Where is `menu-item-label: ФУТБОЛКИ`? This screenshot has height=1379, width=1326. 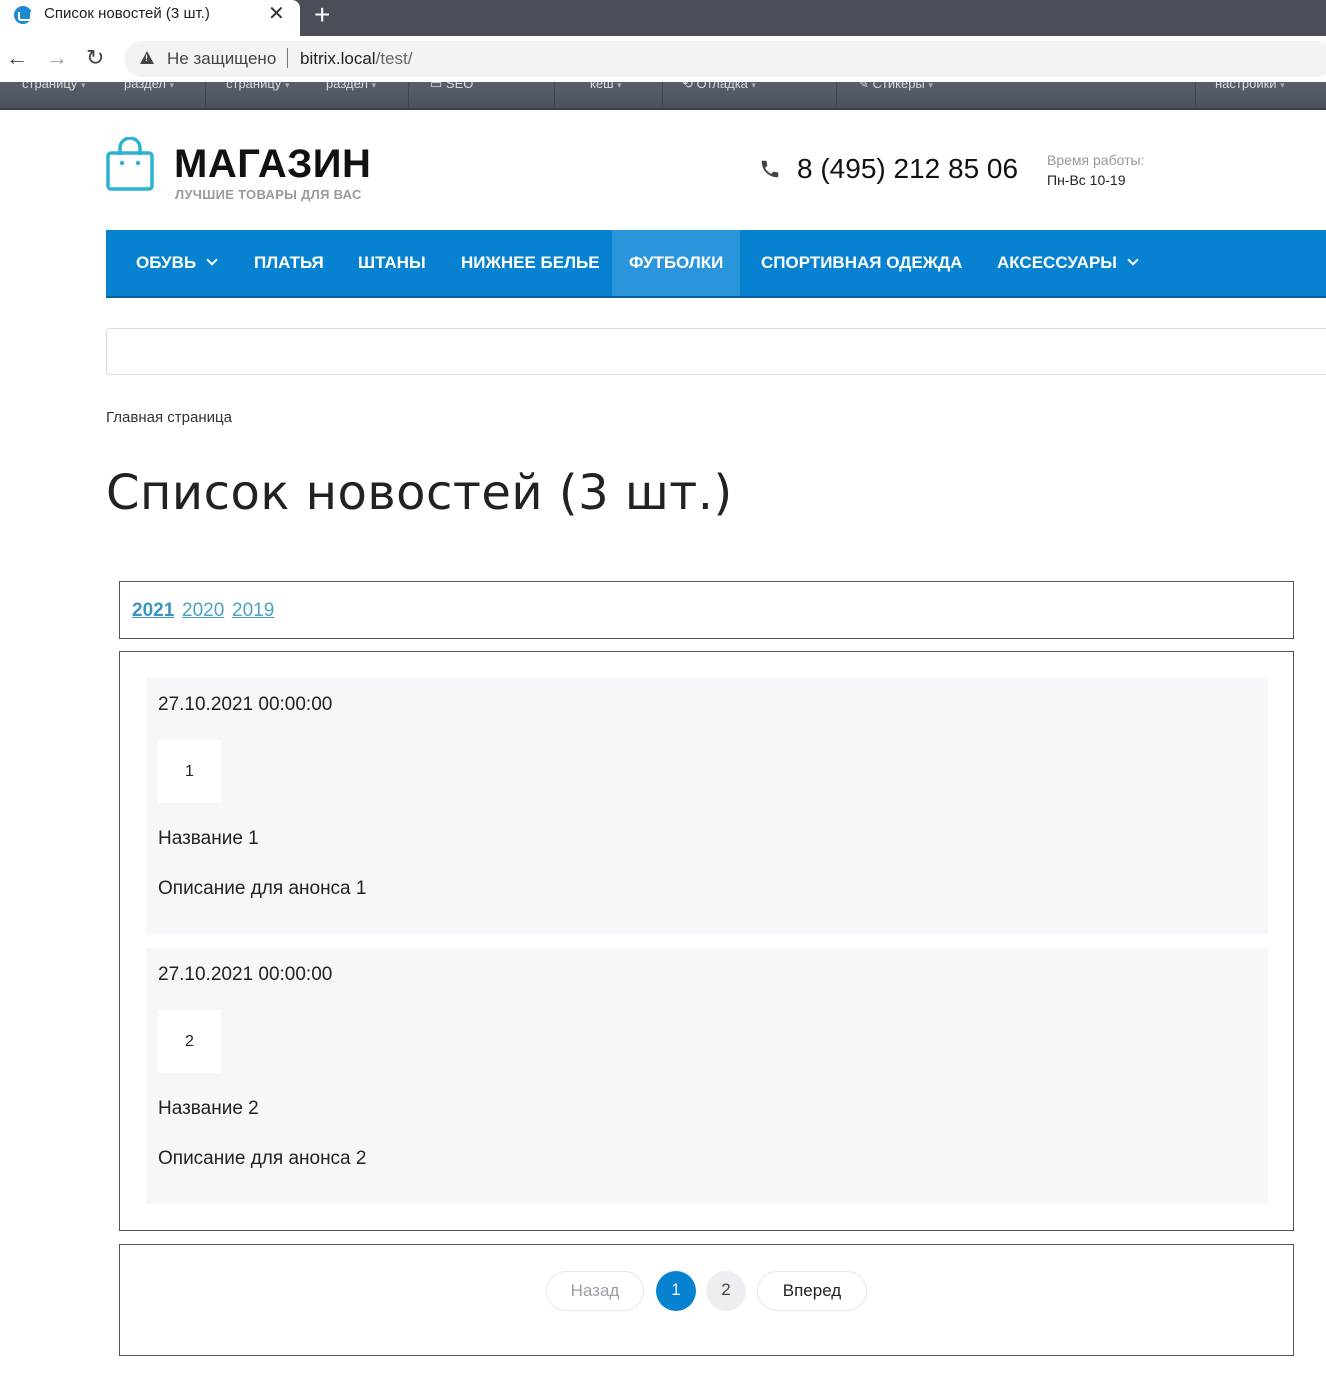
menu-item-label: ФУТБОЛКИ is located at coordinates (676, 262).